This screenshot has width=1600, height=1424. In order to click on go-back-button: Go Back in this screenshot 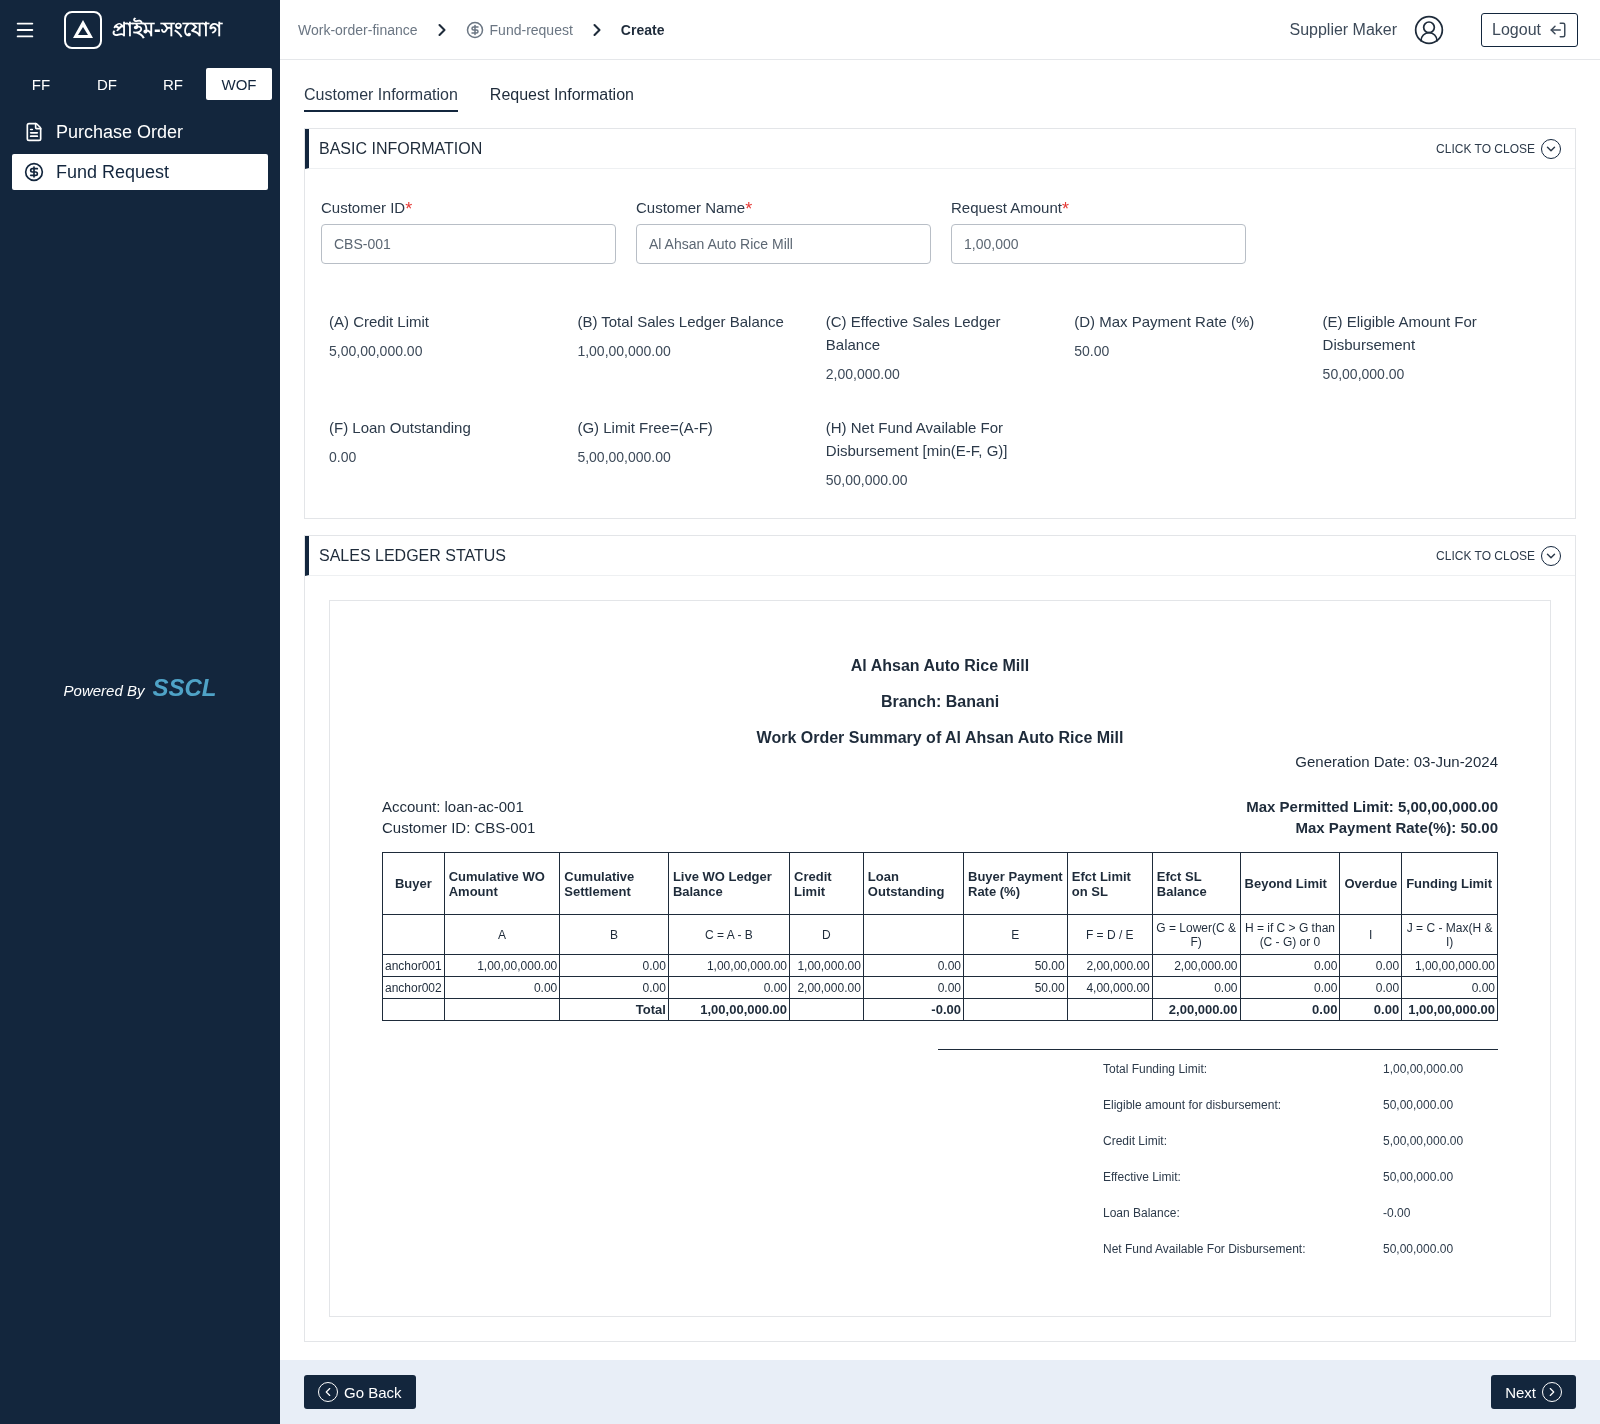, I will do `click(360, 1392)`.